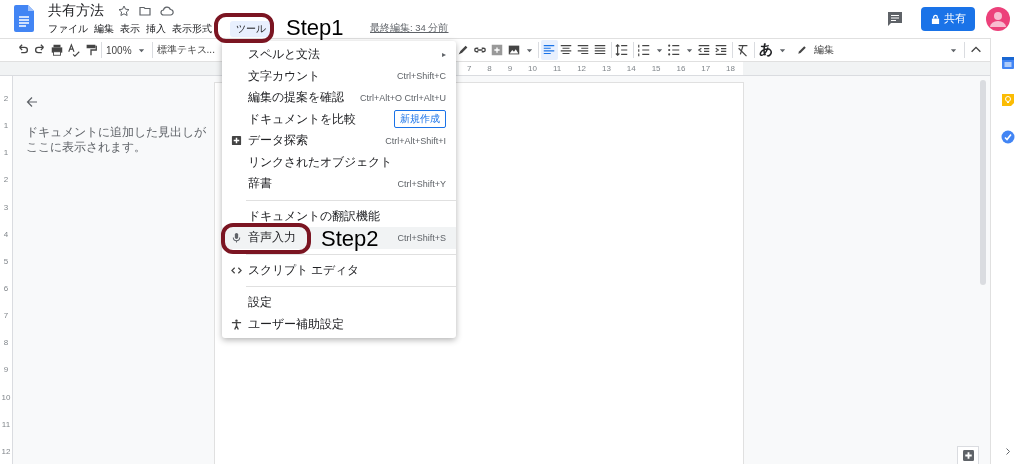 This screenshot has height=464, width=1024. Describe the element at coordinates (116, 140) in the screenshot. I see `outline-hint-text: ドキュメントに追加した見出しがここに表示されます。` at that location.